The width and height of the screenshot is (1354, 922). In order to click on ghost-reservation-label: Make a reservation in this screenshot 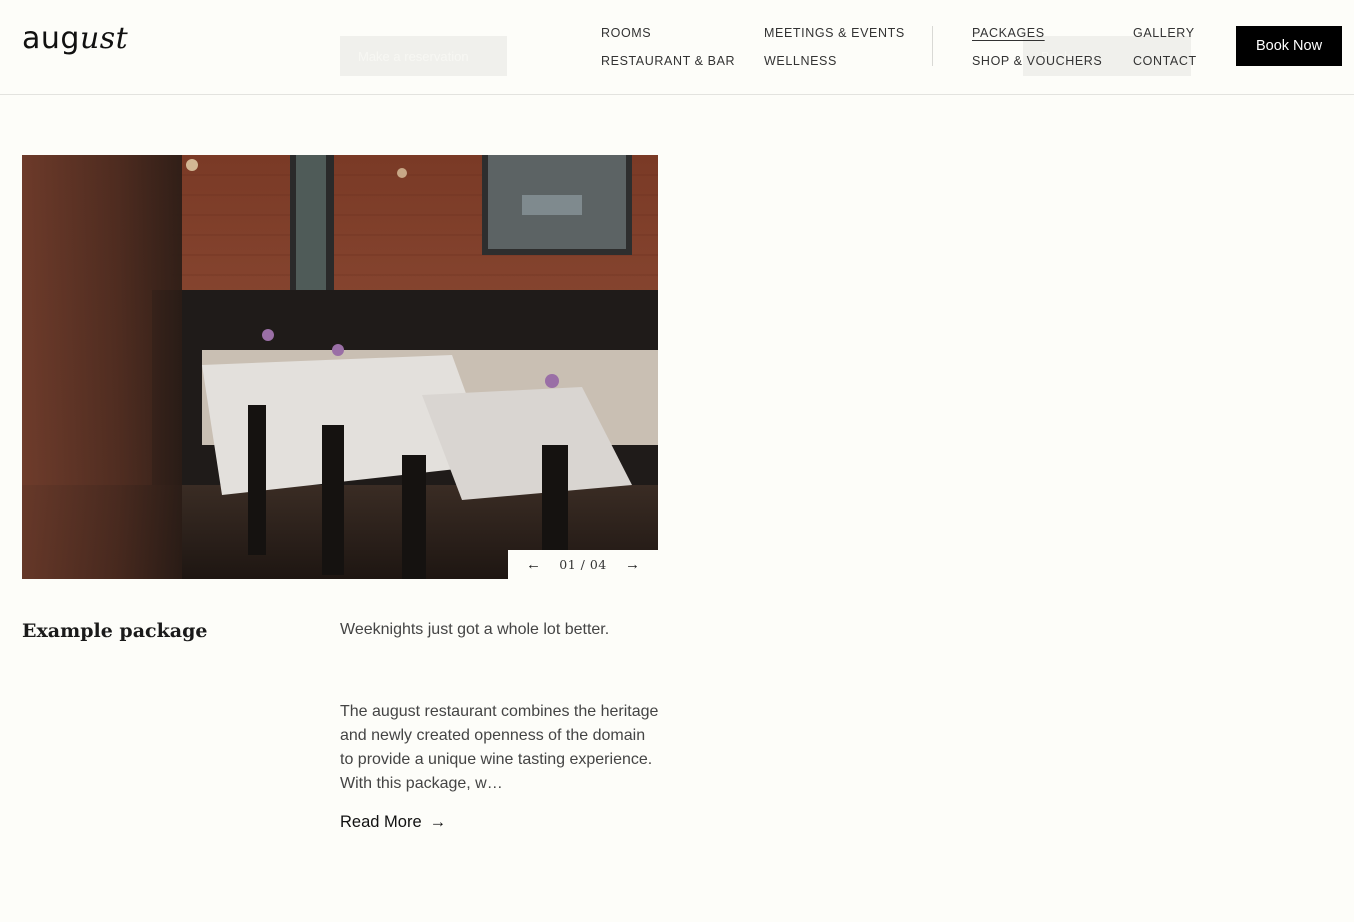, I will do `click(413, 56)`.